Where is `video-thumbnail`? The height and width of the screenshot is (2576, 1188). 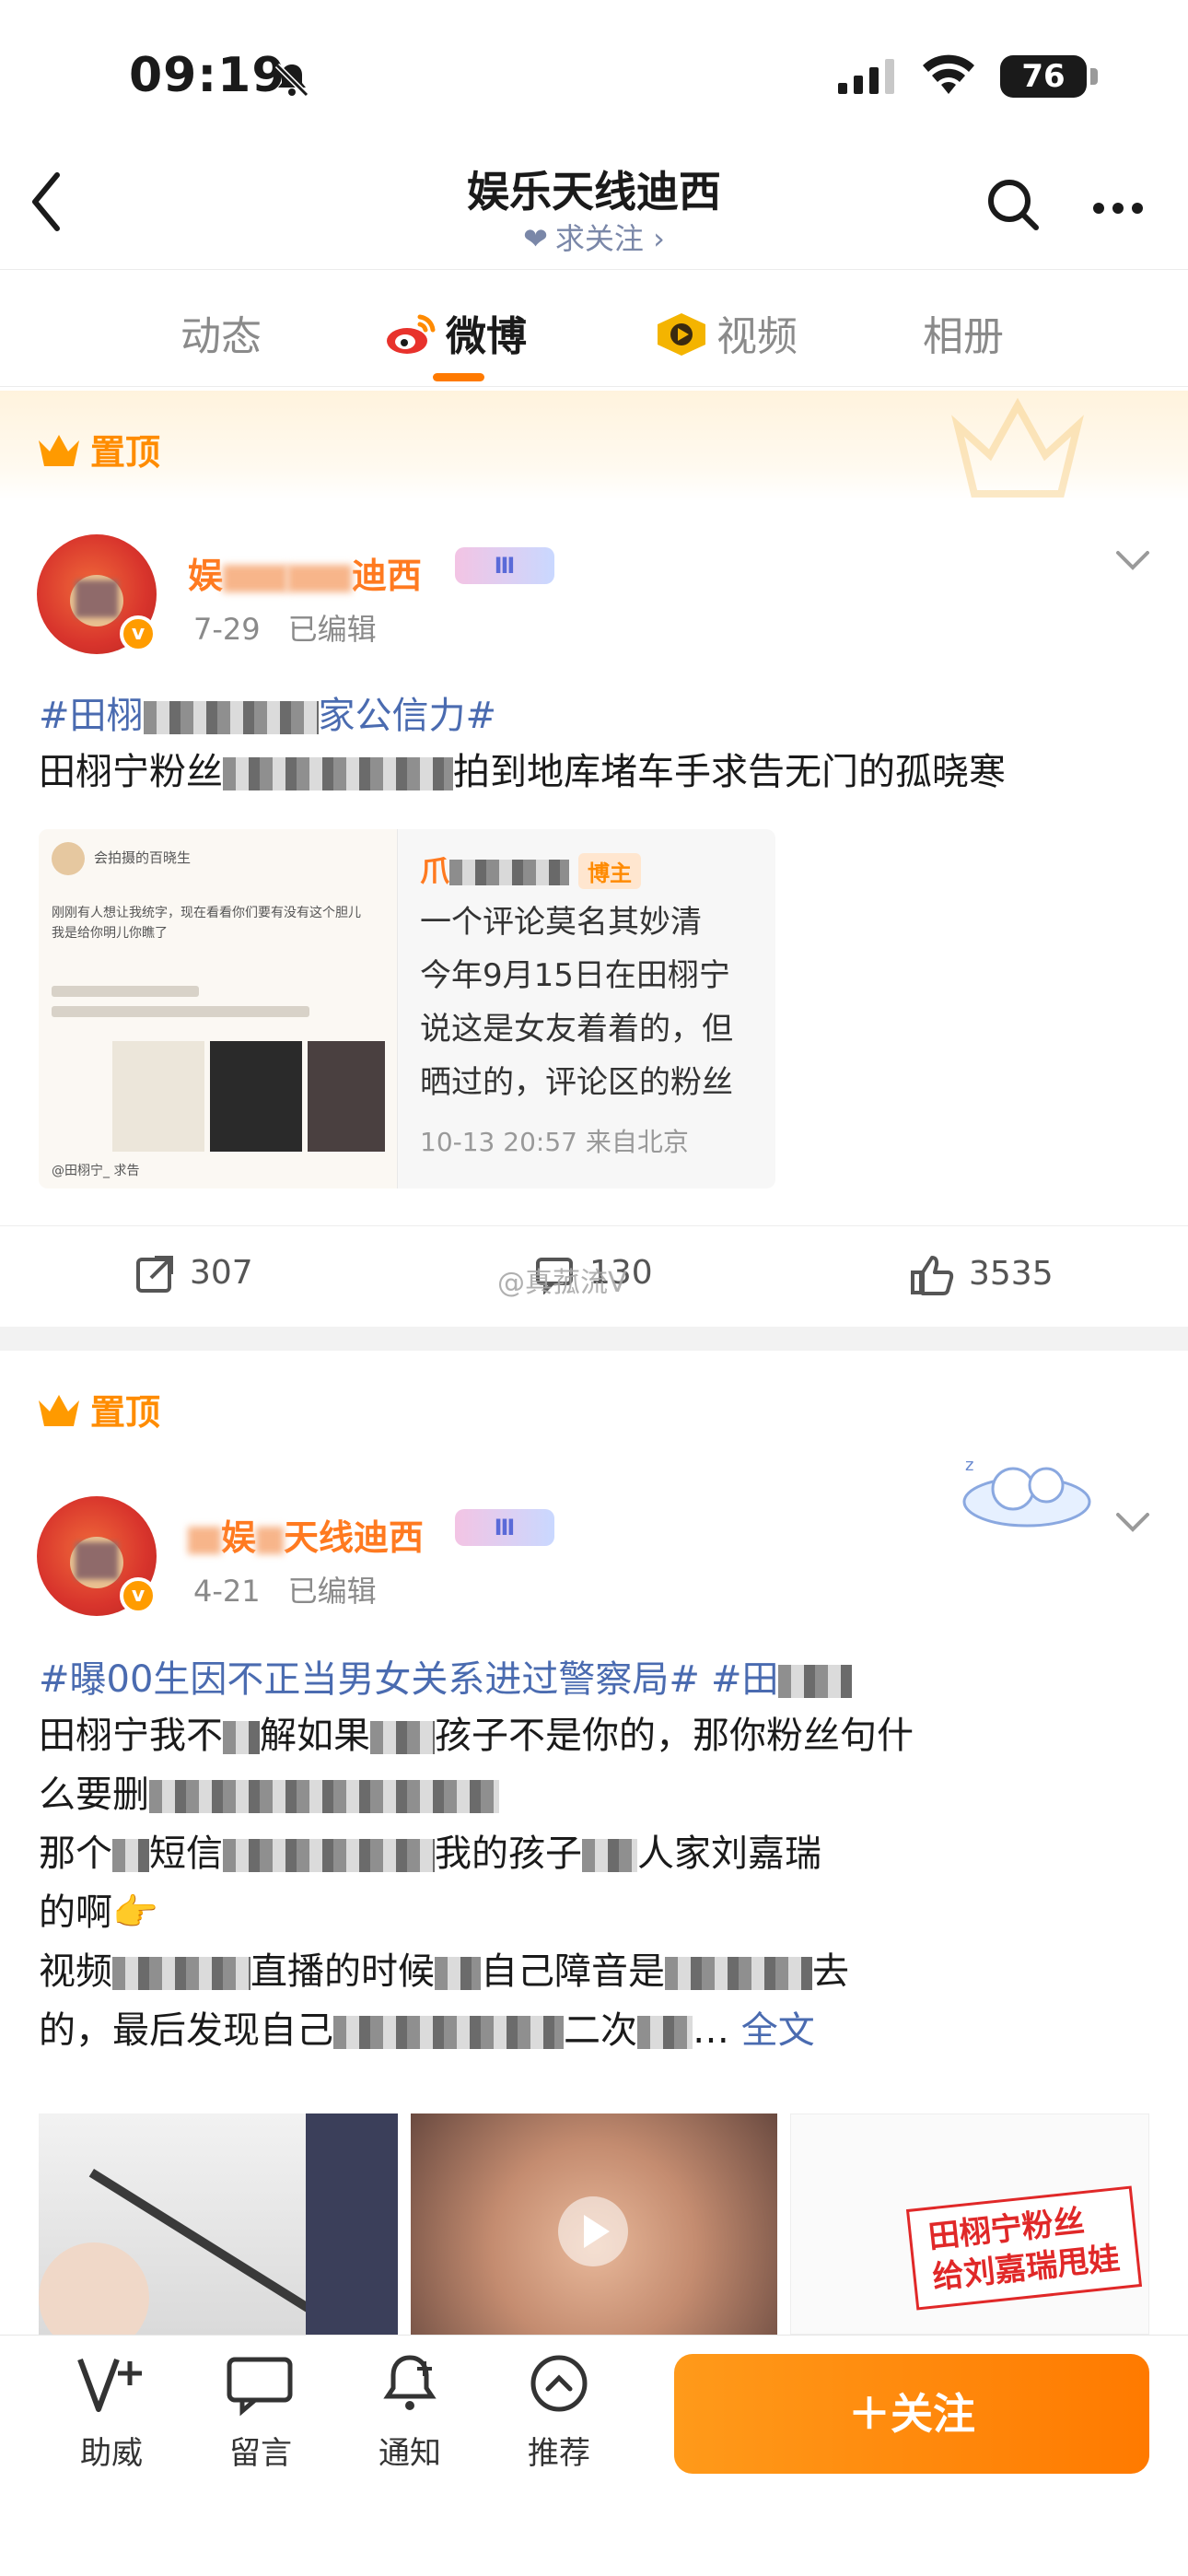 video-thumbnail is located at coordinates (594, 2224).